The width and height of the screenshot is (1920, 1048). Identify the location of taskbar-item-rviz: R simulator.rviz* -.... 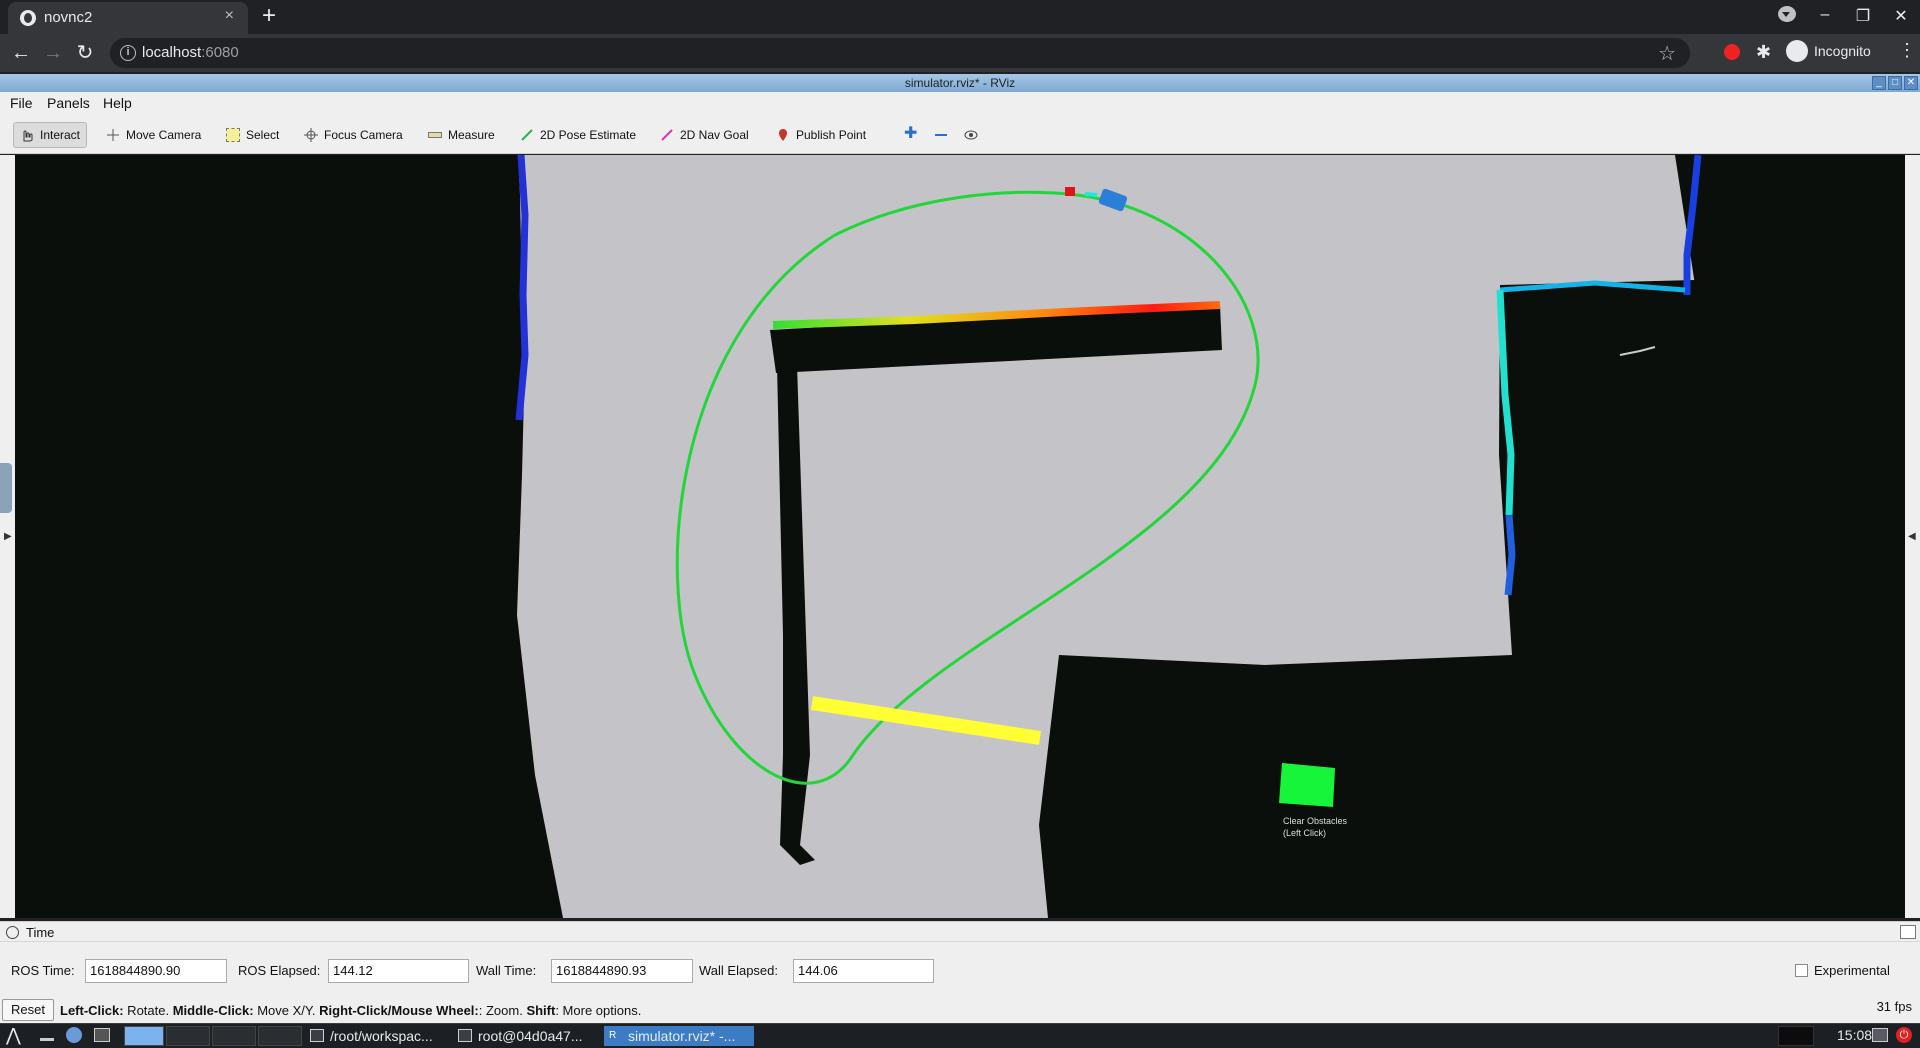
(679, 1036).